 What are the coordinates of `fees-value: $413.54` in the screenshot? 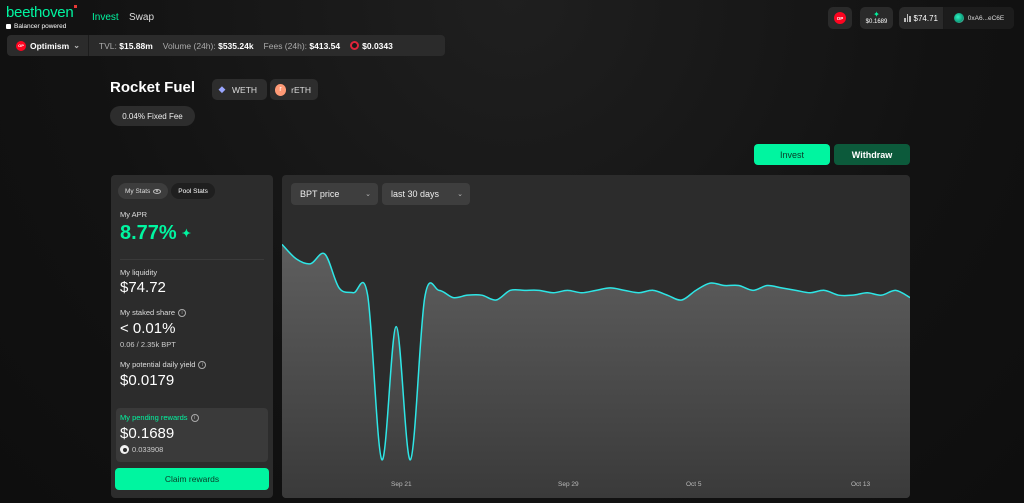 It's located at (325, 45).